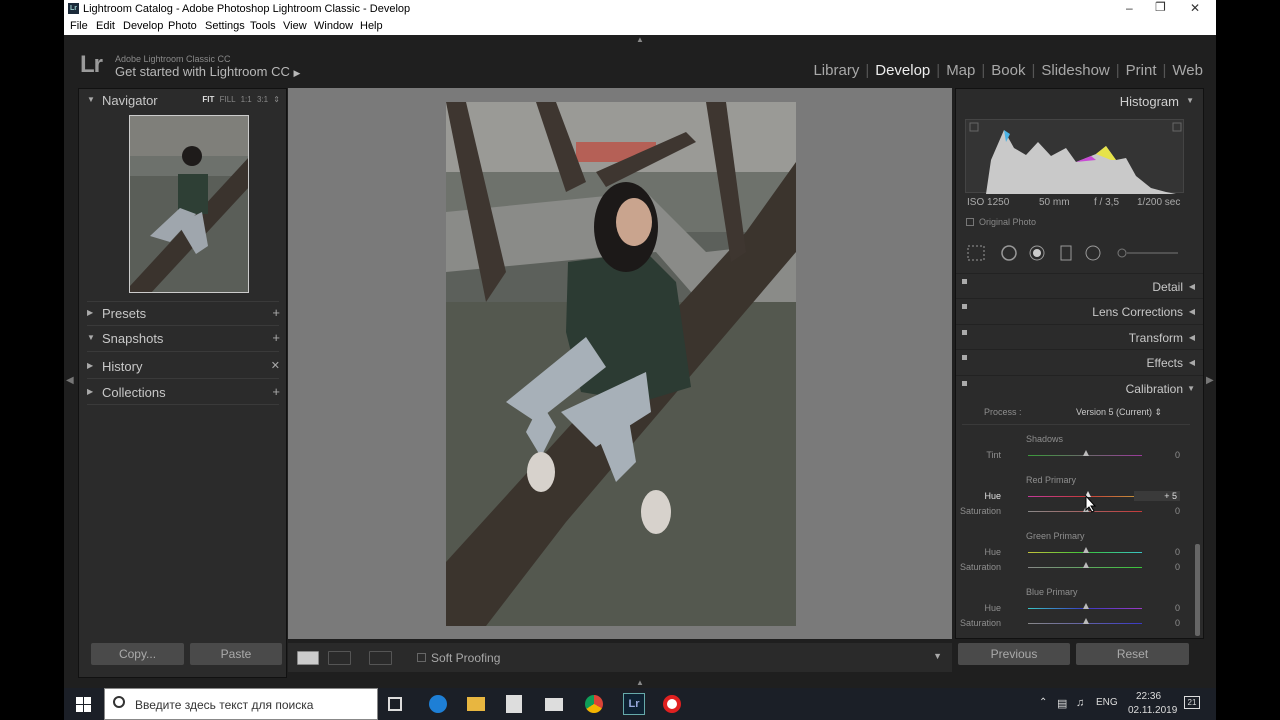 The width and height of the screenshot is (1280, 720). Describe the element at coordinates (1210, 380) in the screenshot. I see `right-panel-toggle-icon: ▶` at that location.